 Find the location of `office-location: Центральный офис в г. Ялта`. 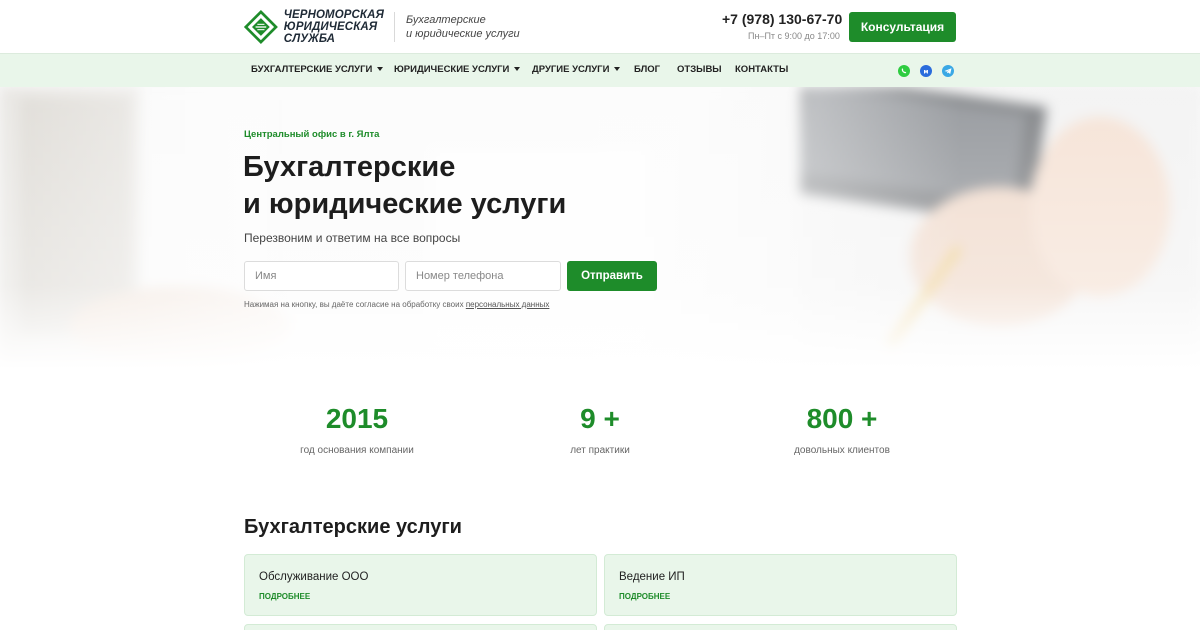

office-location: Центральный офис в г. Ялта is located at coordinates (312, 134).